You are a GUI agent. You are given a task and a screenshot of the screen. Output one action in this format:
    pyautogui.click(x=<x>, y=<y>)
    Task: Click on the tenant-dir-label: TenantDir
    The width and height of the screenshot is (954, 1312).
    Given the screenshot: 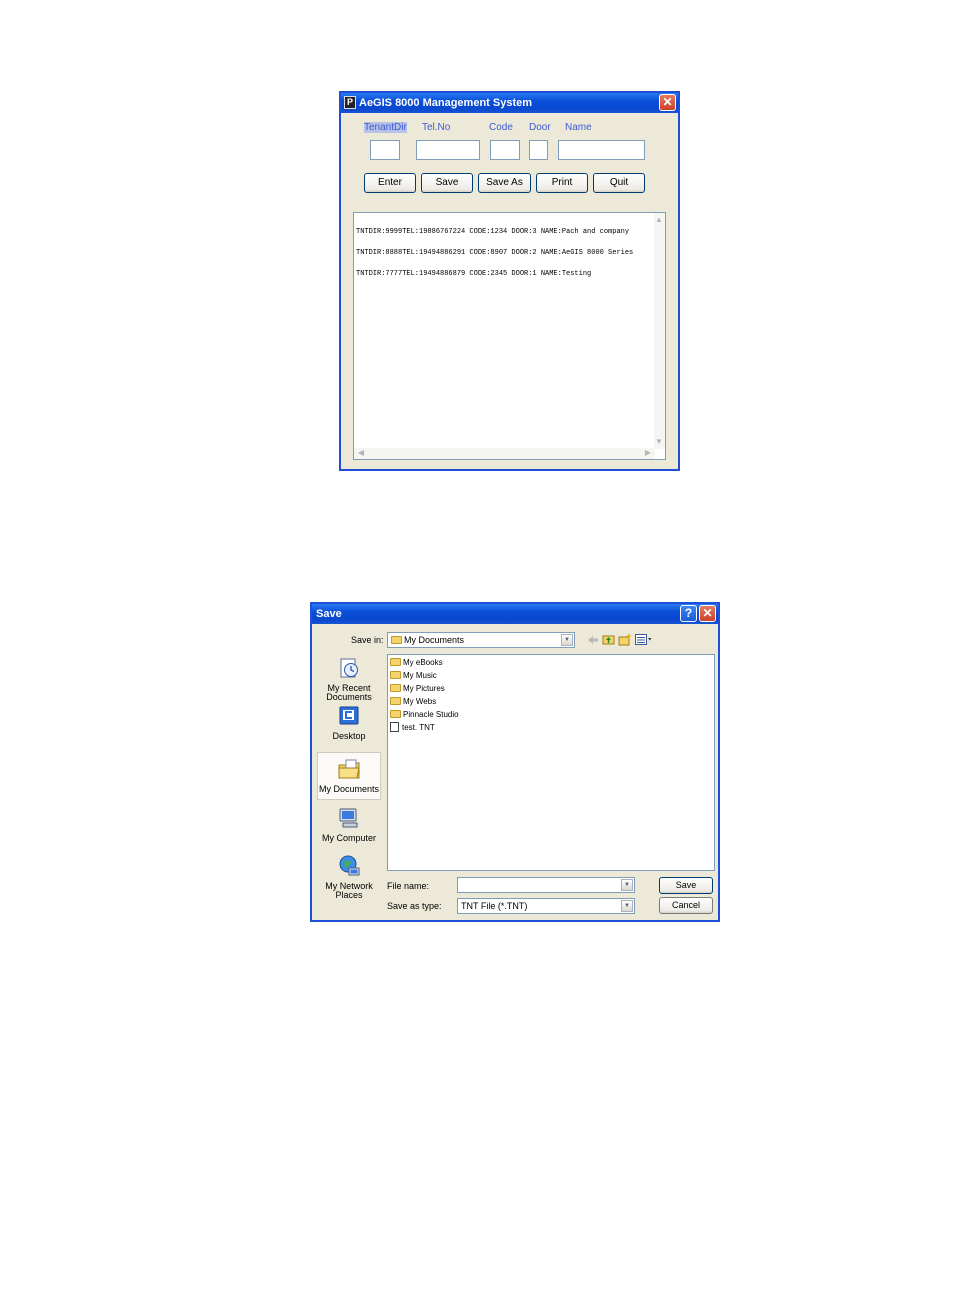 What is the action you would take?
    pyautogui.click(x=385, y=127)
    